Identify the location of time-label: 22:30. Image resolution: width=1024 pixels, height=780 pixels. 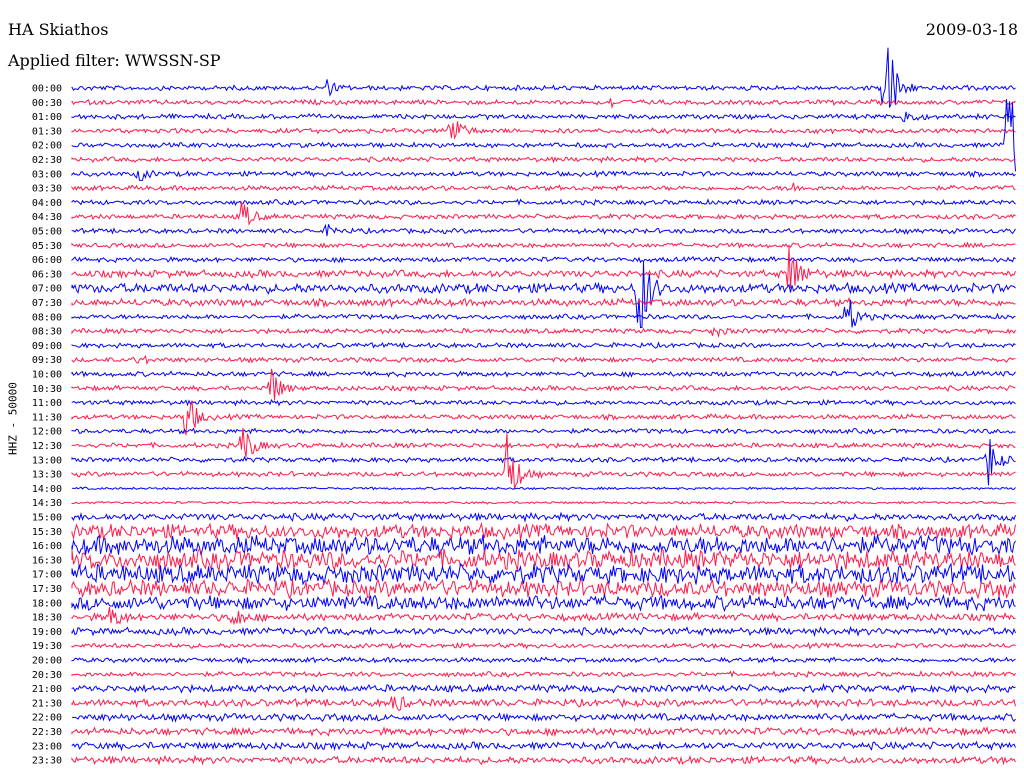
(47, 732).